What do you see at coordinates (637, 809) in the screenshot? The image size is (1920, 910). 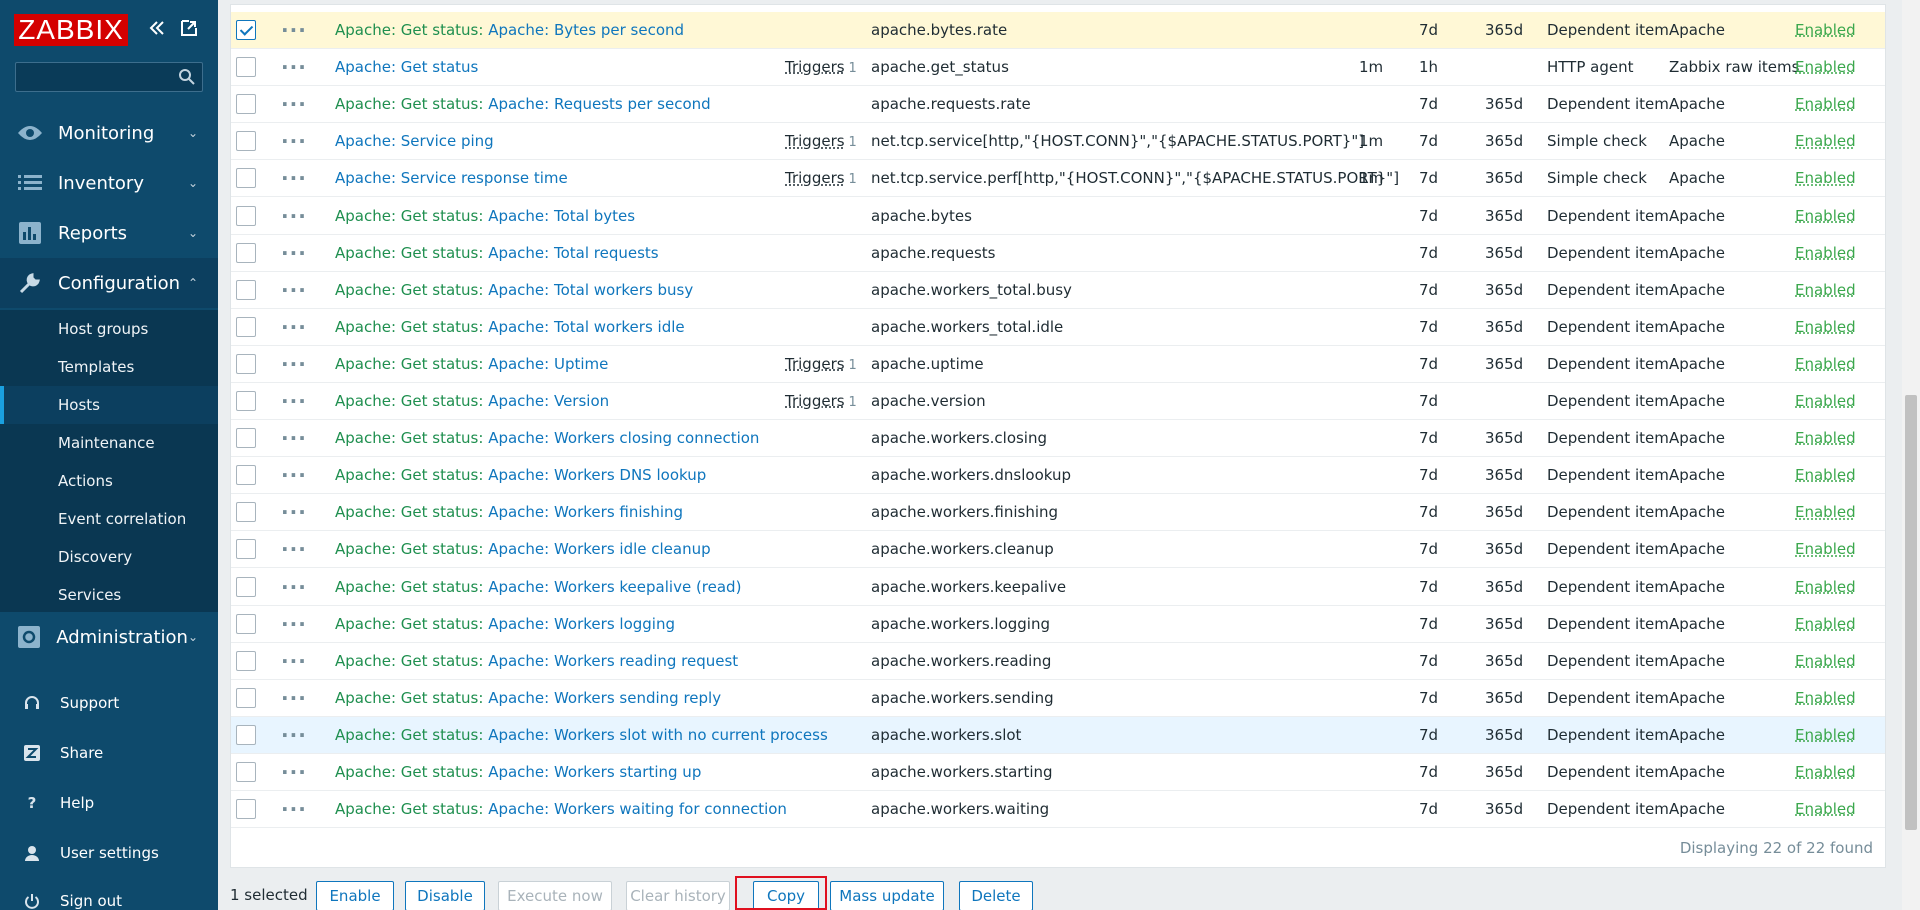 I see `item-name-link: Apache: Workers waiting for connection` at bounding box center [637, 809].